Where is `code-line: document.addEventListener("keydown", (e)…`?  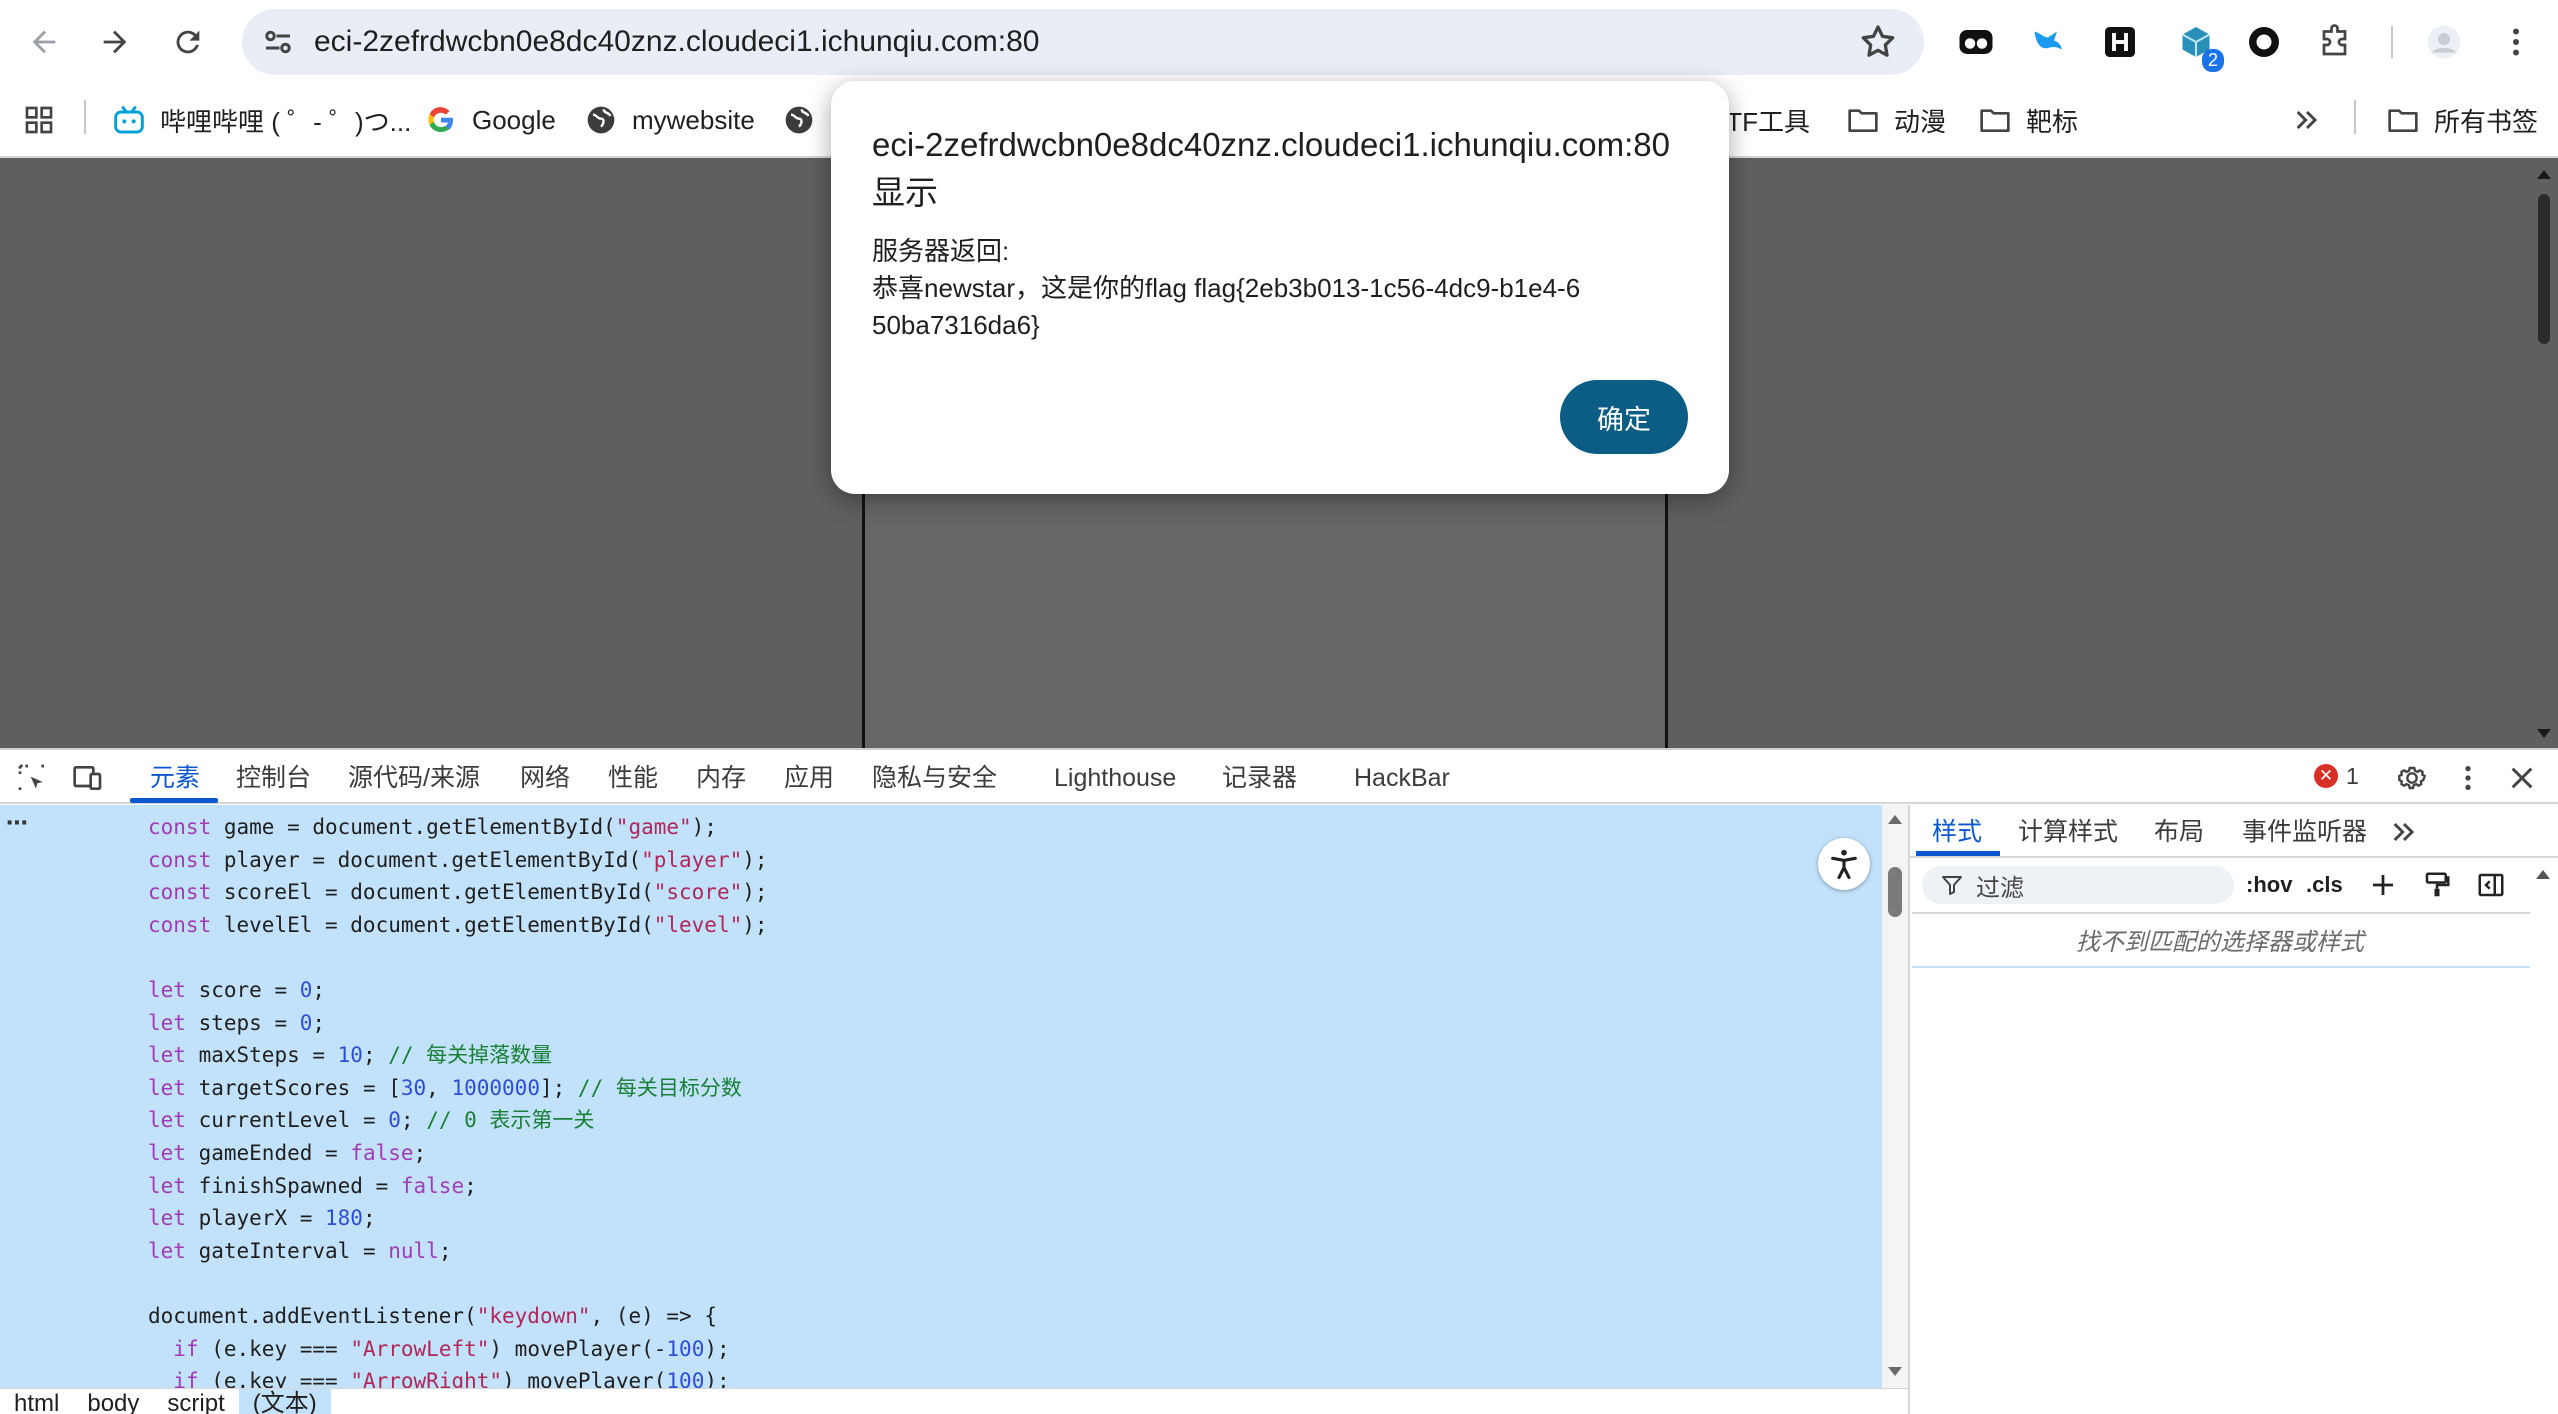 code-line: document.addEventListener("keydown", (e)… is located at coordinates (432, 1315).